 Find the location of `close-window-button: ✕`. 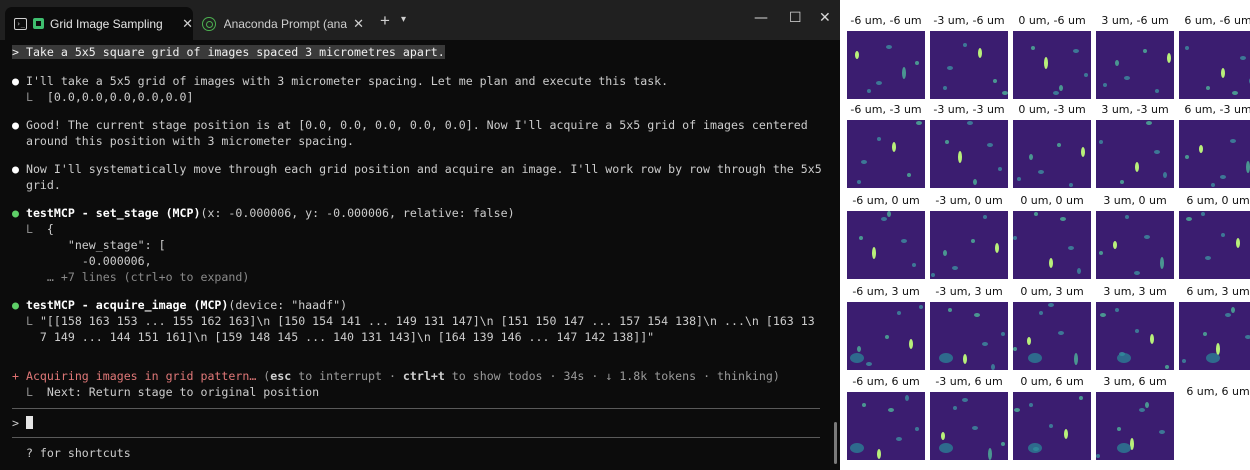

close-window-button: ✕ is located at coordinates (825, 18).